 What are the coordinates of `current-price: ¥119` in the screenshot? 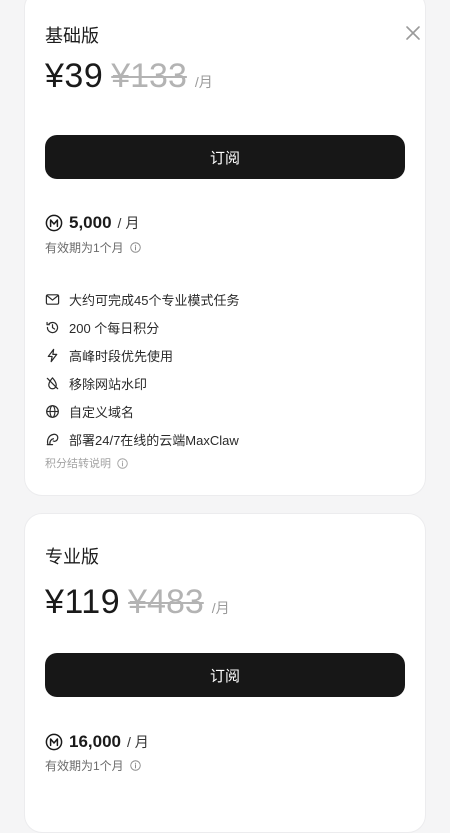 It's located at (83, 602).